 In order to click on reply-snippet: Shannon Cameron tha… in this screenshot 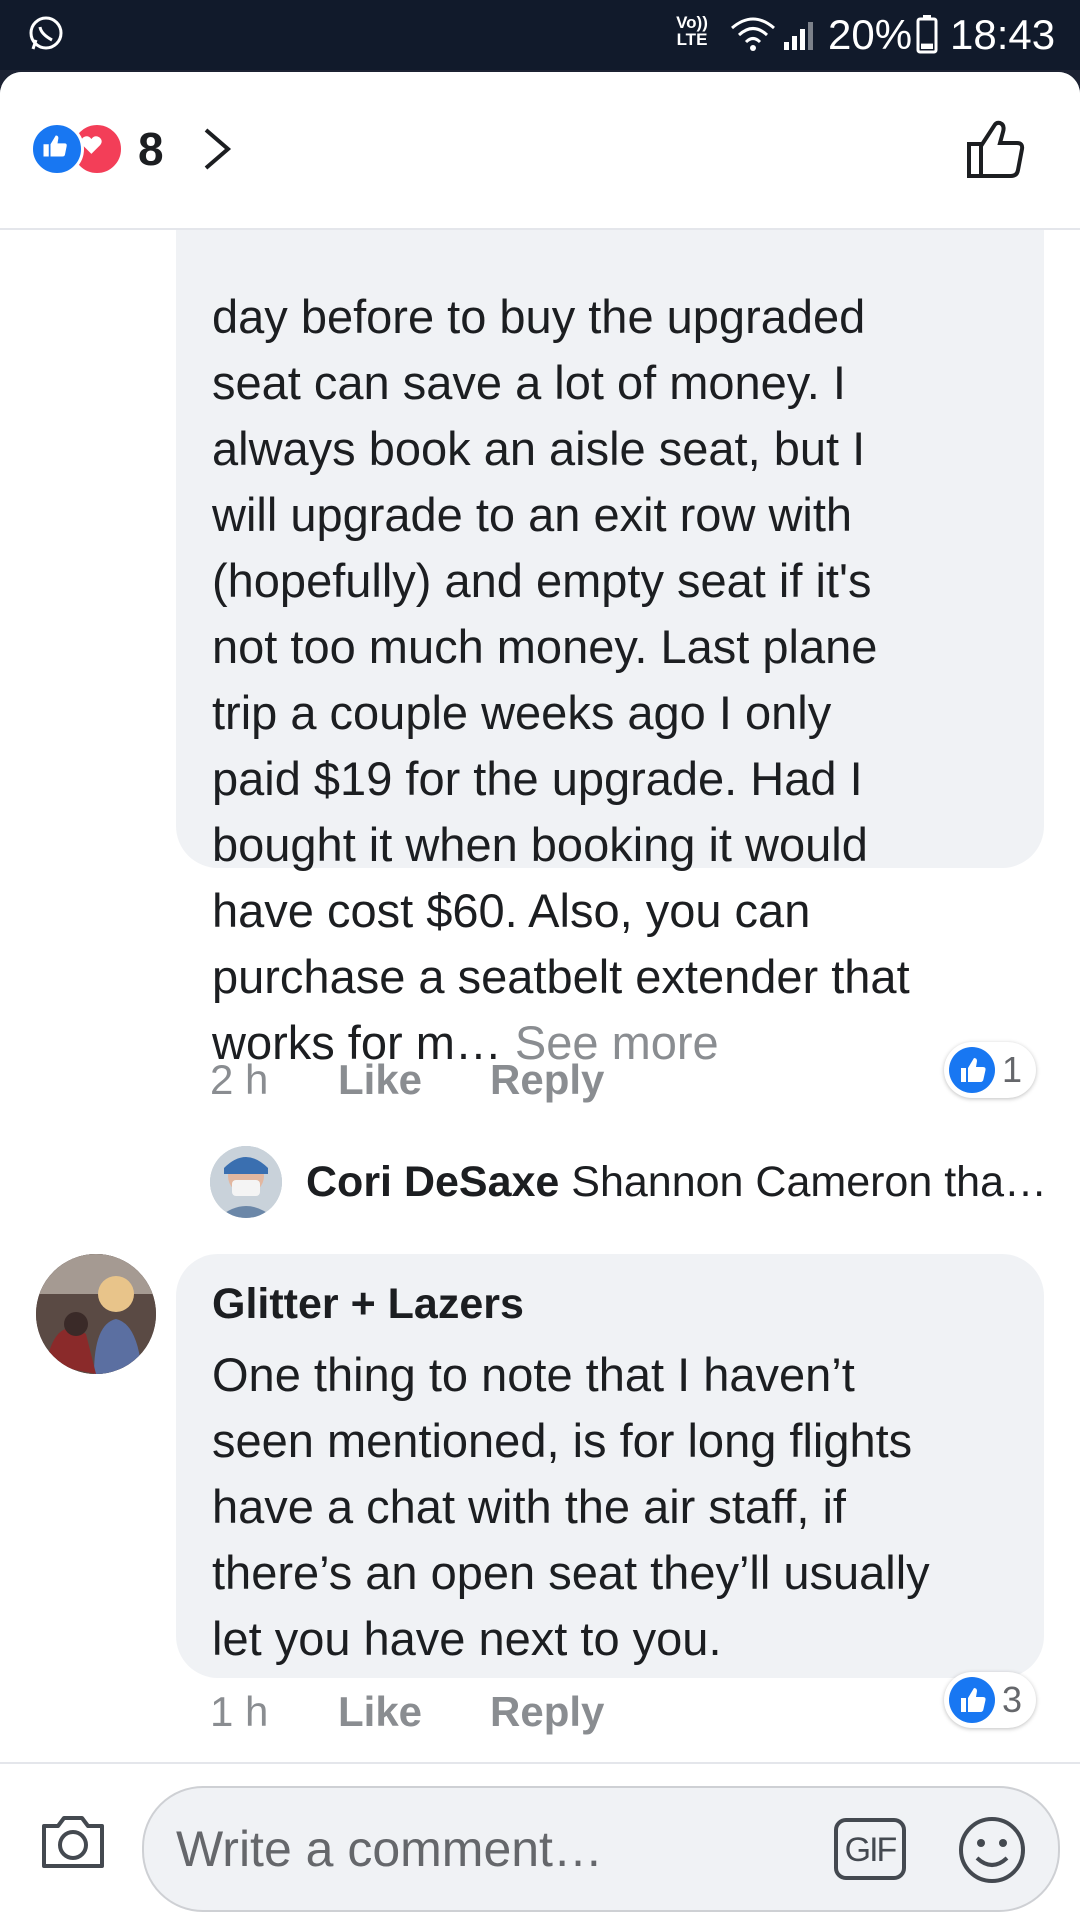, I will do `click(809, 1182)`.